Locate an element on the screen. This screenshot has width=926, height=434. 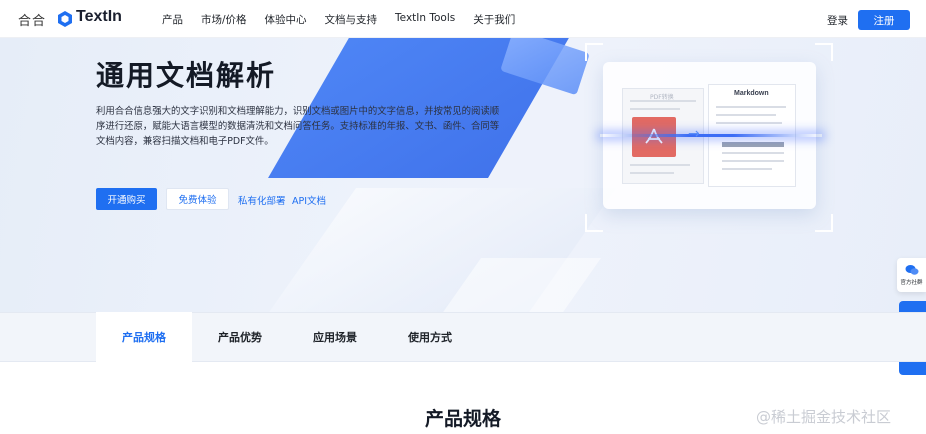
main-menu: 产品 市场/价格 体验中心 文档与支持 TextIn Tools 关于我们 is located at coordinates (347, 19).